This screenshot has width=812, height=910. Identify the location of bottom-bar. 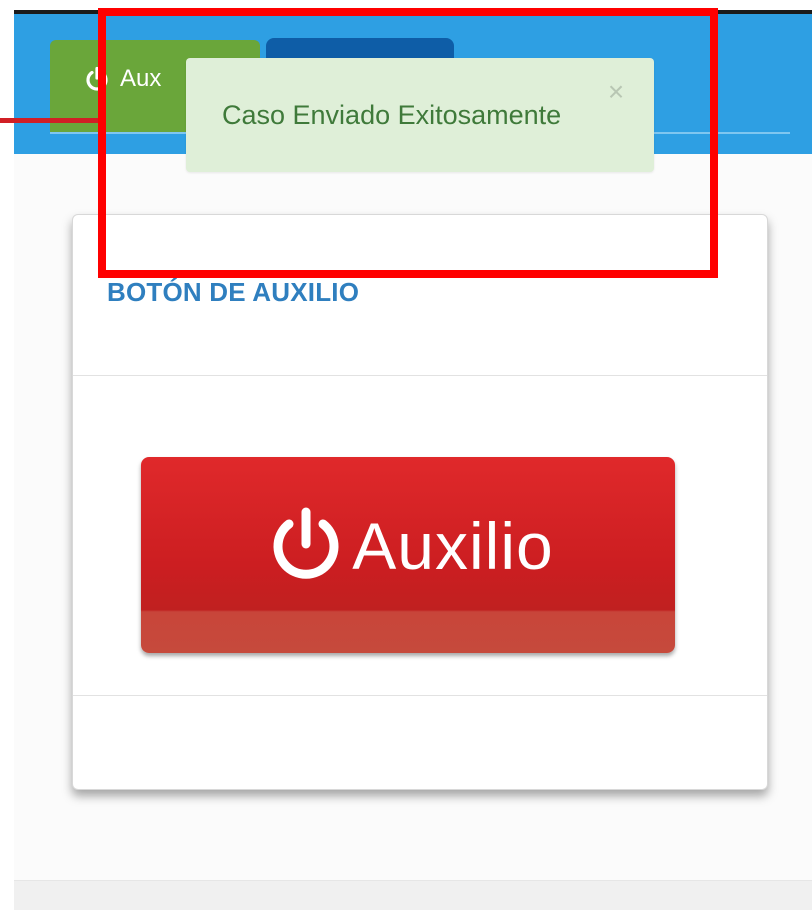
(413, 895).